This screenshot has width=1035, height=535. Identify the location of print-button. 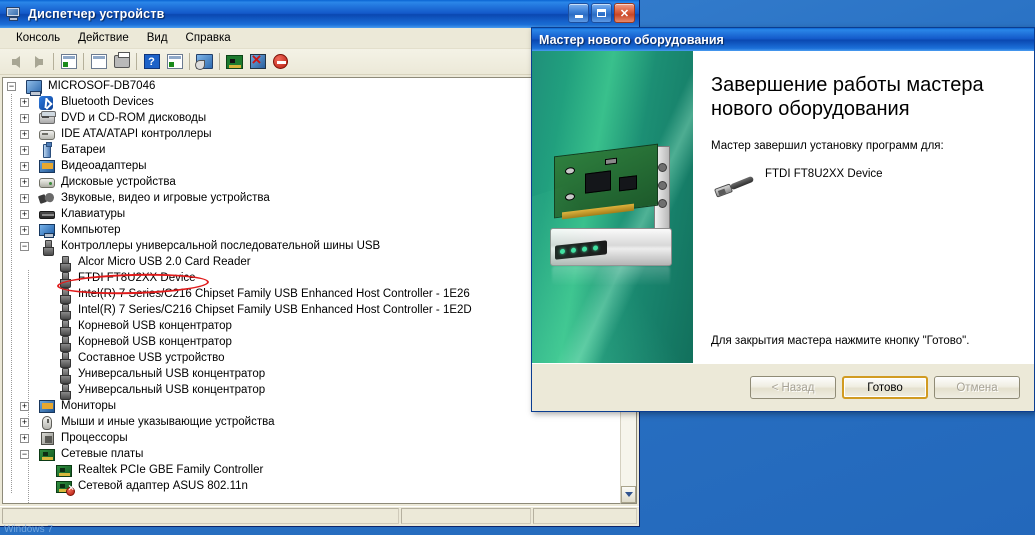
(121, 62).